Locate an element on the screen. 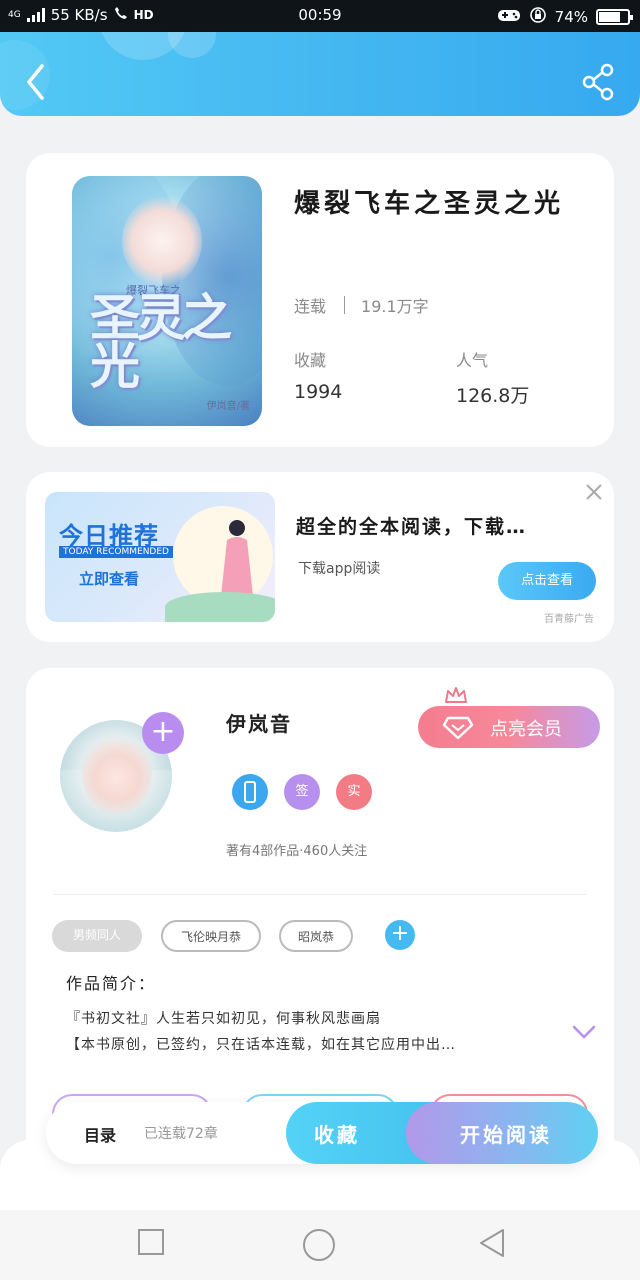 Image resolution: width=640 pixels, height=1280 pixels. expand-synopsis-button is located at coordinates (584, 1034).